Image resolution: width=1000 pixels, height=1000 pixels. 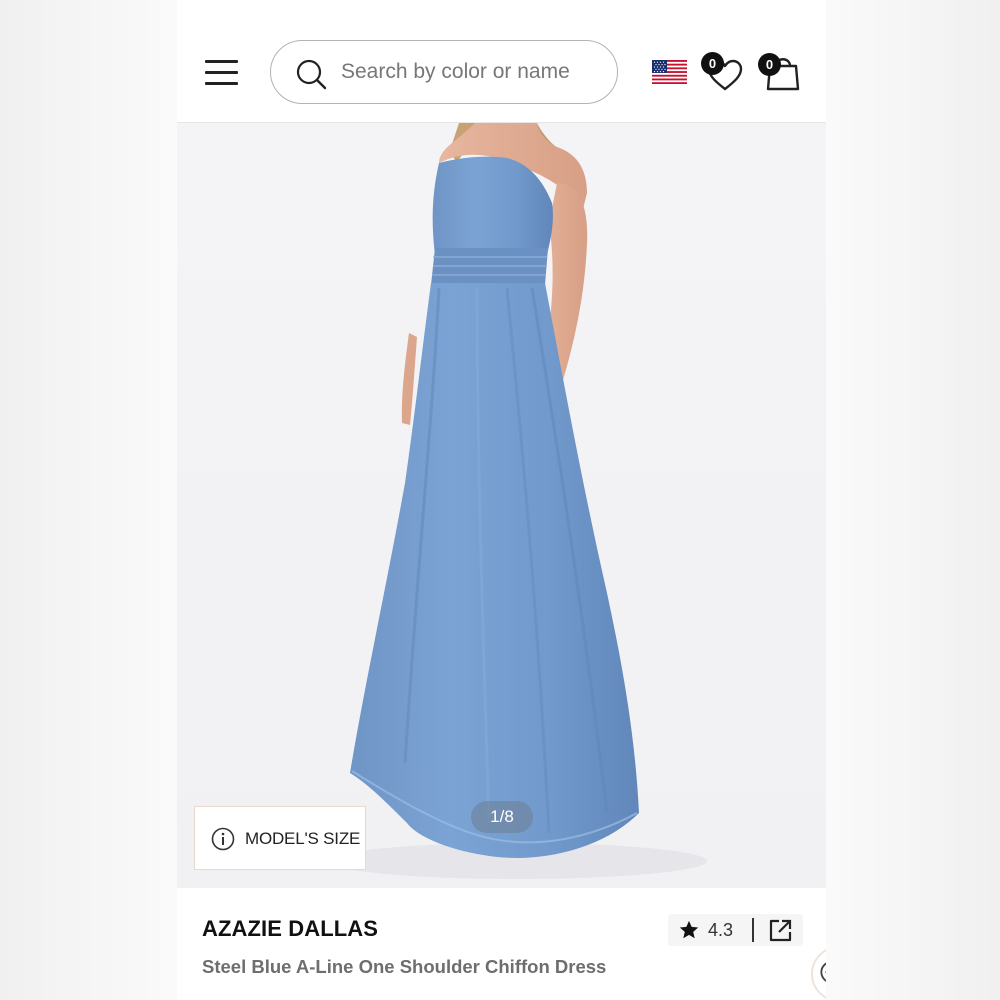 What do you see at coordinates (689, 929) in the screenshot?
I see `star-icon` at bounding box center [689, 929].